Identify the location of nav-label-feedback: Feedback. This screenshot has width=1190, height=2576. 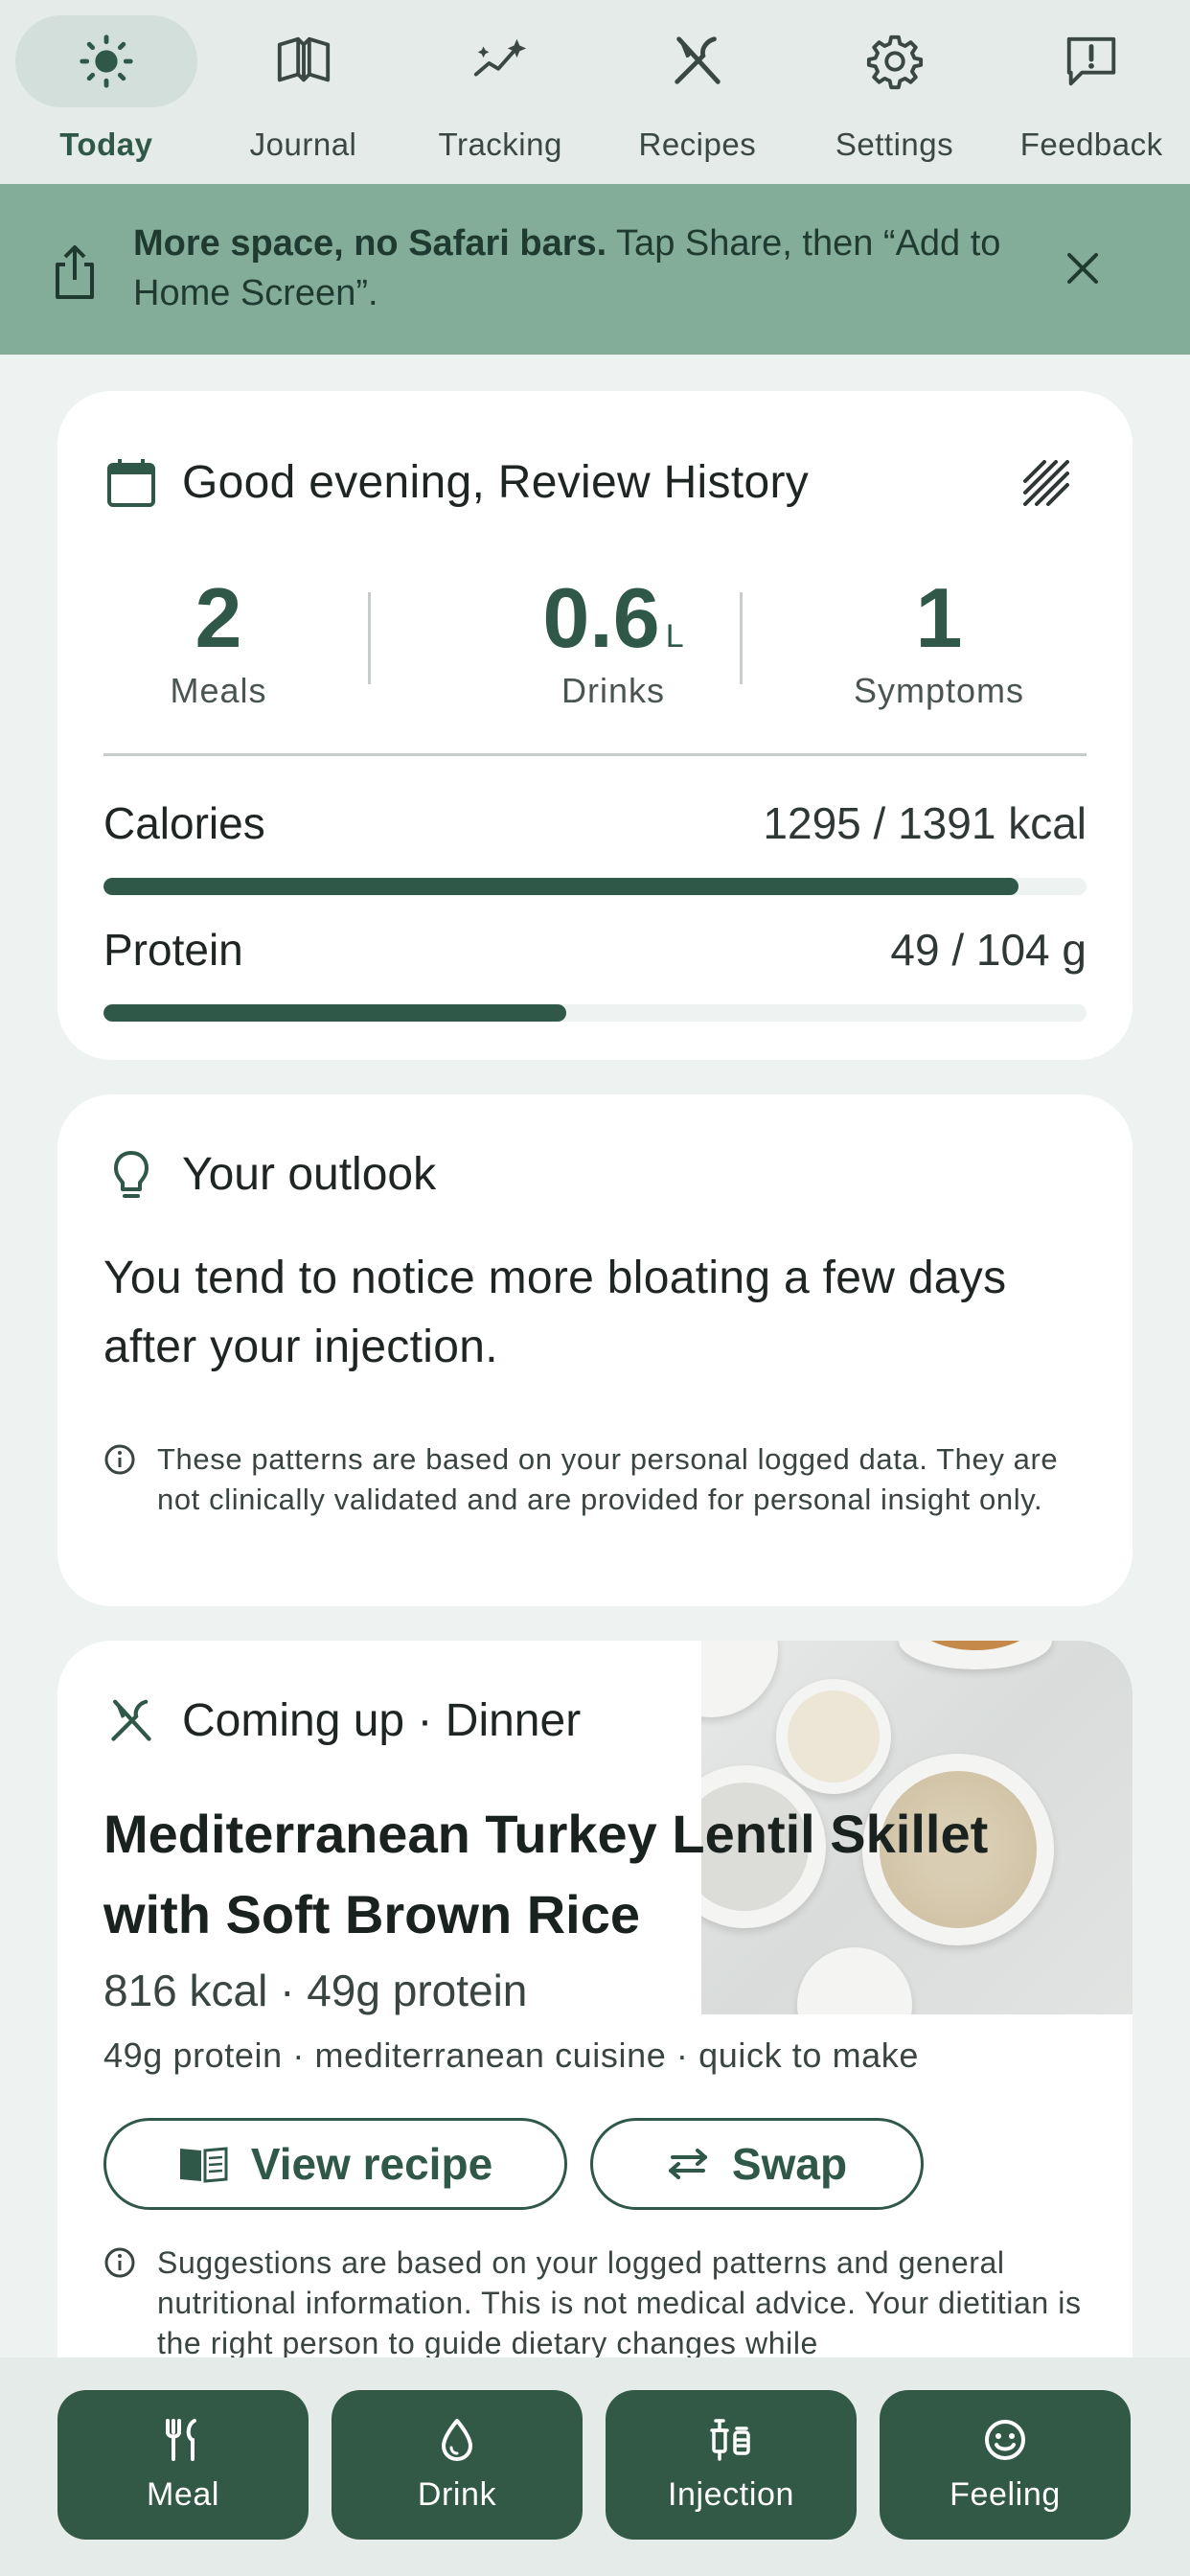
(1091, 144).